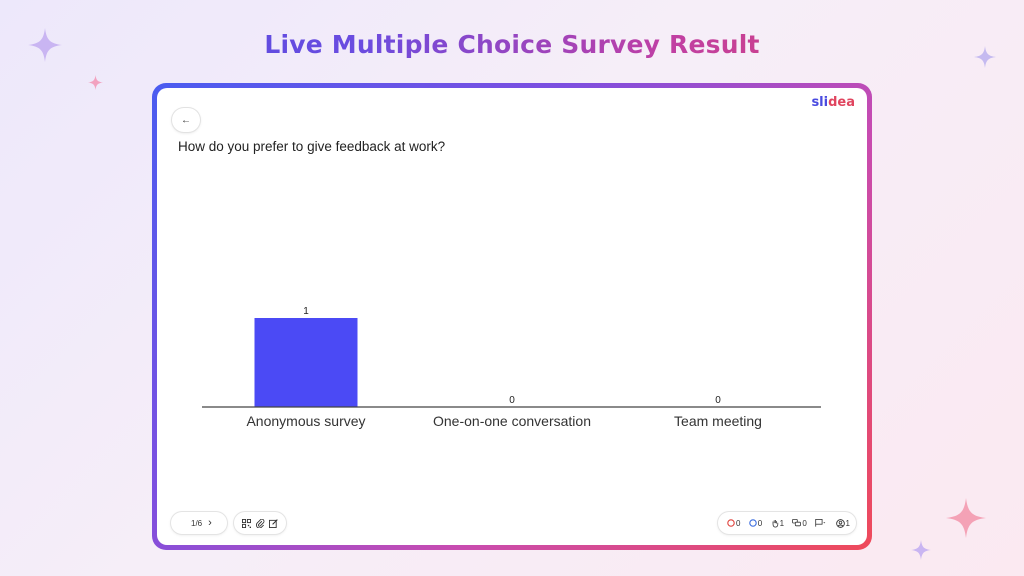 The height and width of the screenshot is (576, 1024). I want to click on slide-navigator: 1/6 ›, so click(199, 523).